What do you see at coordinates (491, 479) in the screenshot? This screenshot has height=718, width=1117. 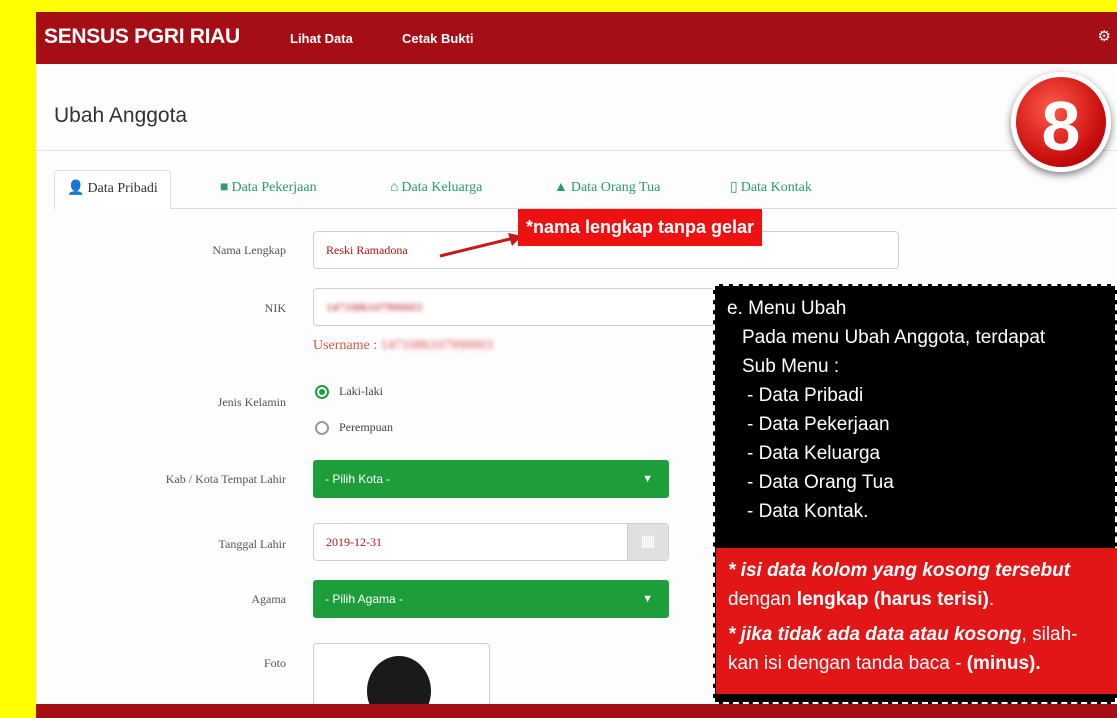 I see `kota-select: - Pilih Kota - ▼` at bounding box center [491, 479].